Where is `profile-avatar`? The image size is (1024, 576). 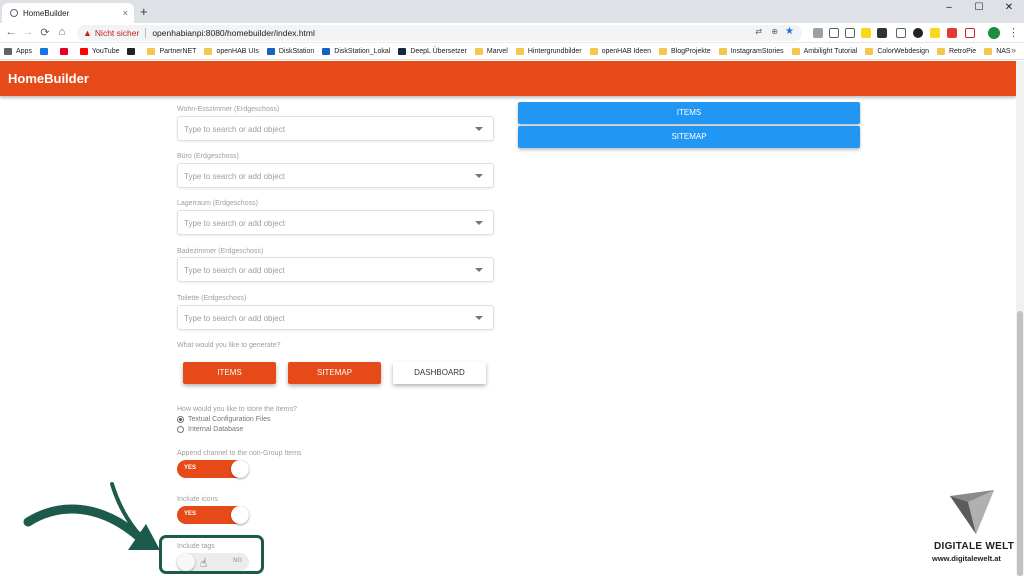
profile-avatar is located at coordinates (994, 33).